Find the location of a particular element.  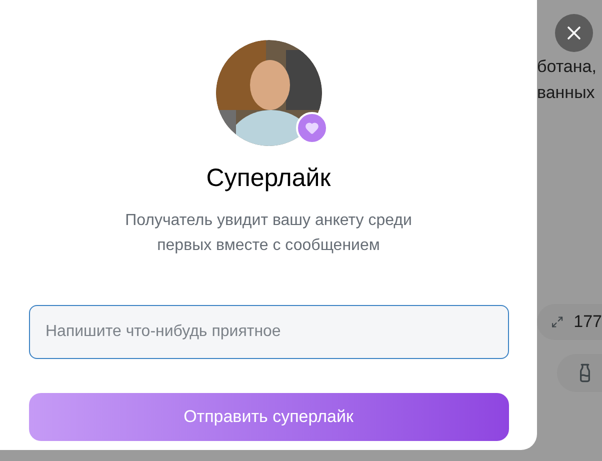

modal-subtitle: Получатель увидит вашу анкету среди первых вместе с сообщением is located at coordinates (268, 233).